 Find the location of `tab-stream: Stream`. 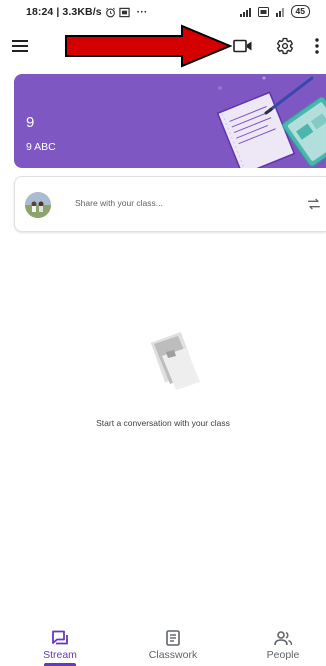

tab-stream: Stream is located at coordinates (60, 645).